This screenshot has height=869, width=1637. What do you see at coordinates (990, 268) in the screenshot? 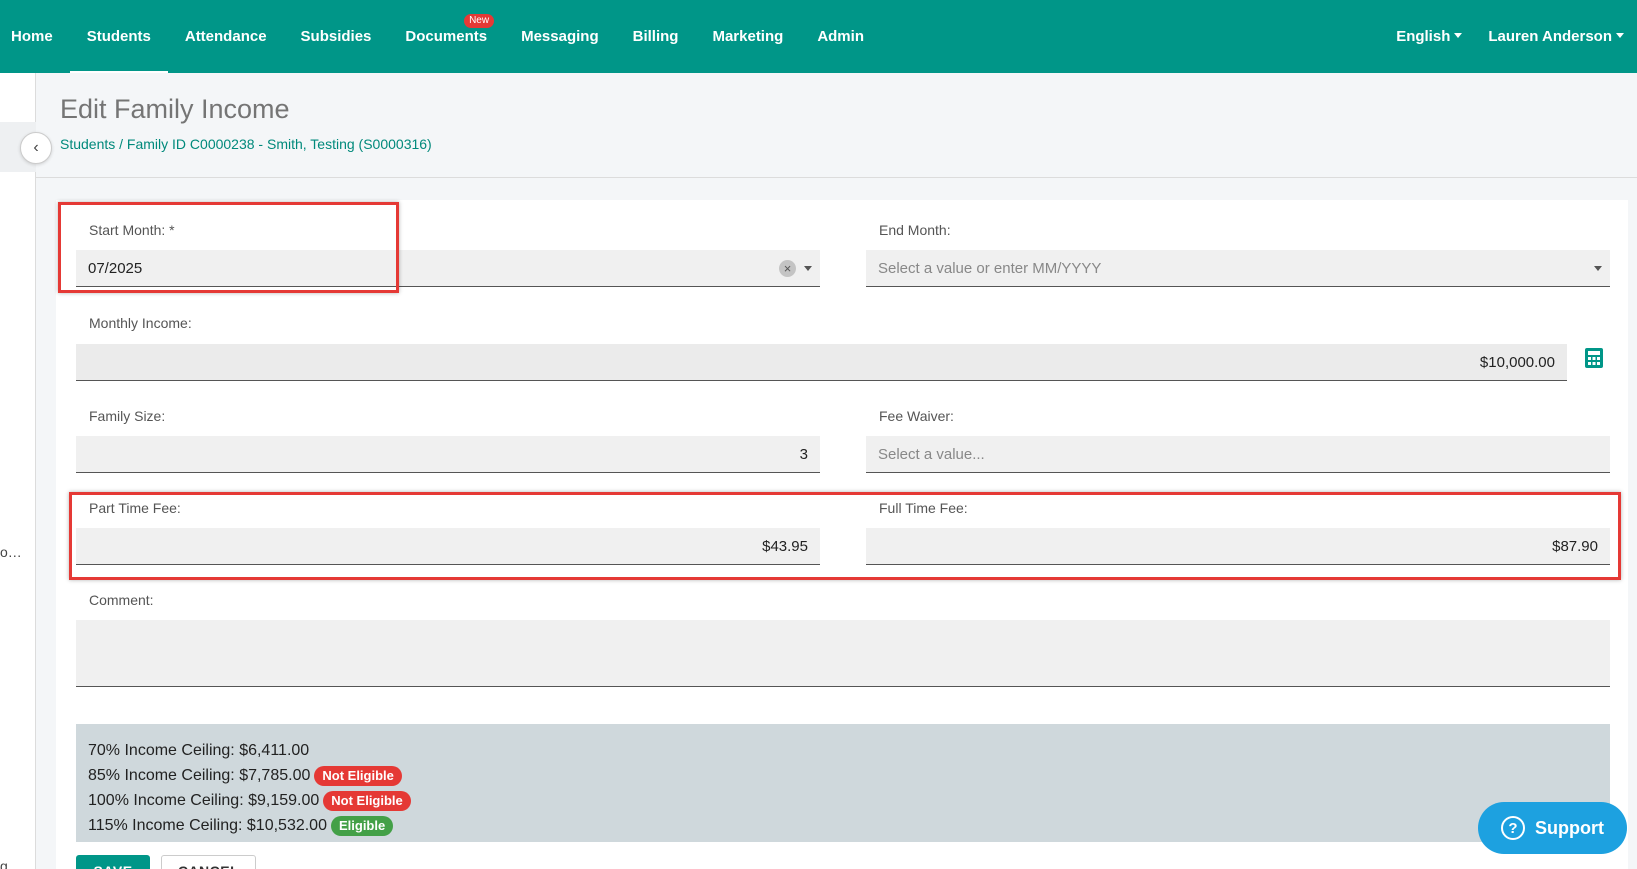
I see `end-month-placeholder: Select a value or enter MM/YYYY` at bounding box center [990, 268].